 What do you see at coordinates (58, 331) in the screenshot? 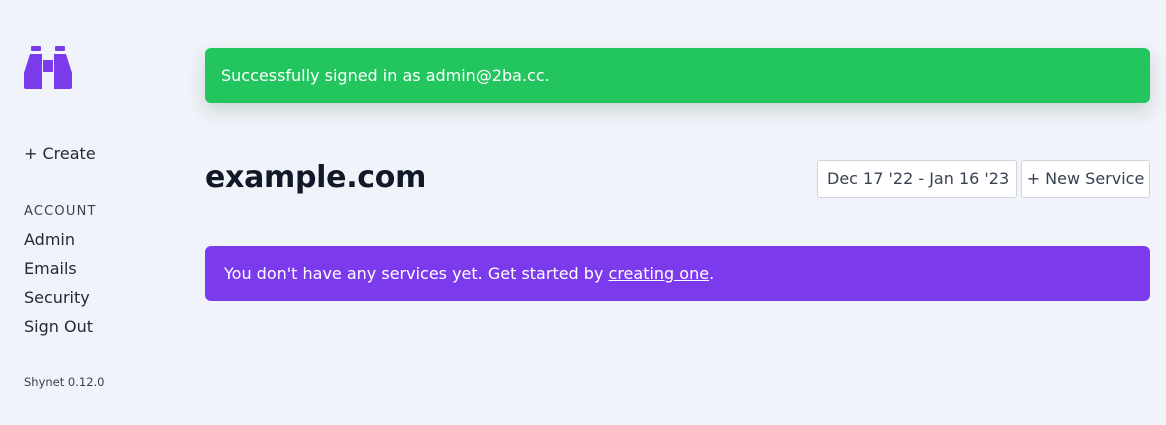
I see `sidebar-item-sign-out: Sign Out` at bounding box center [58, 331].